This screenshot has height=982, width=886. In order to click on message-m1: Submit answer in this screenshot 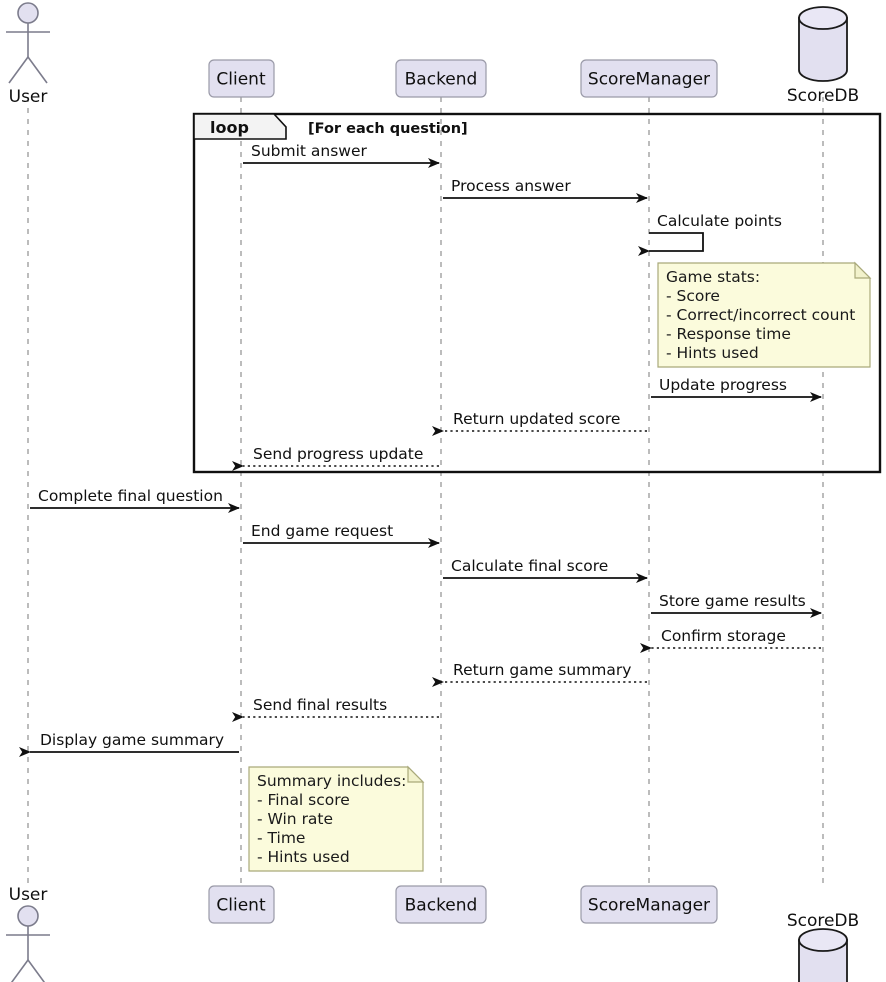, I will do `click(341, 155)`.